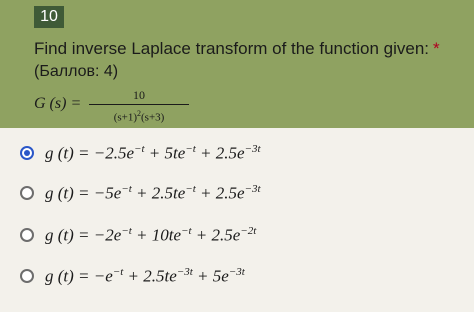  I want to click on required-mark: *, so click(436, 48).